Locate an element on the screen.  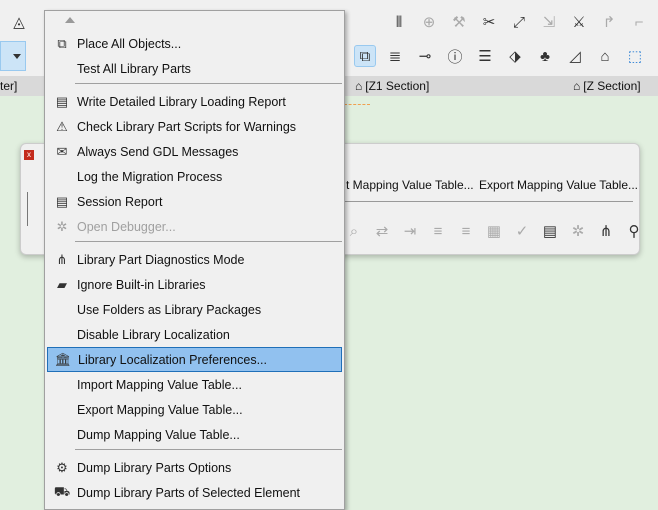
tree-icon: ♣ is located at coordinates (545, 56).